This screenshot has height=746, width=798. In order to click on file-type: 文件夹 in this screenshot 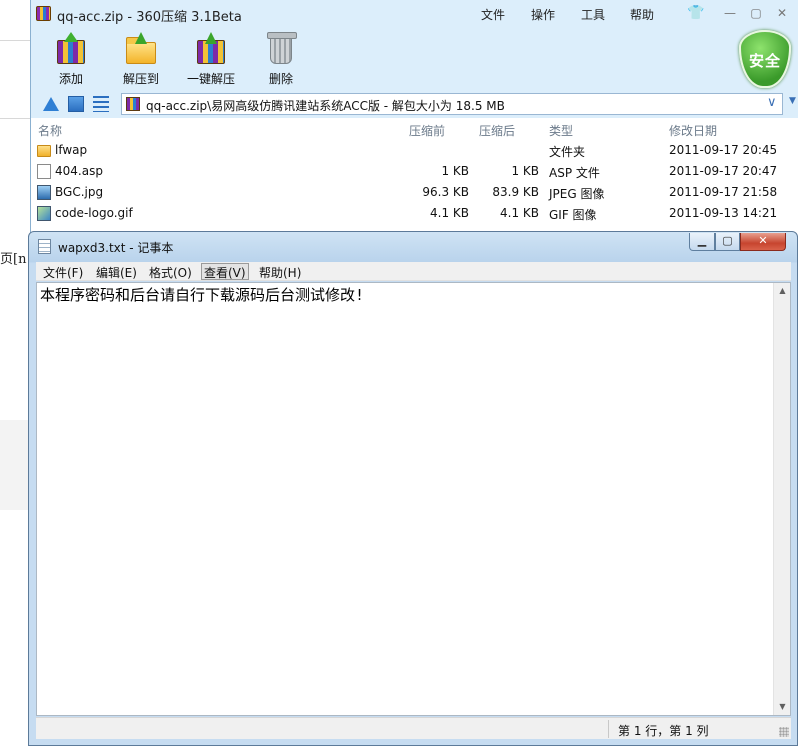, I will do `click(567, 152)`.